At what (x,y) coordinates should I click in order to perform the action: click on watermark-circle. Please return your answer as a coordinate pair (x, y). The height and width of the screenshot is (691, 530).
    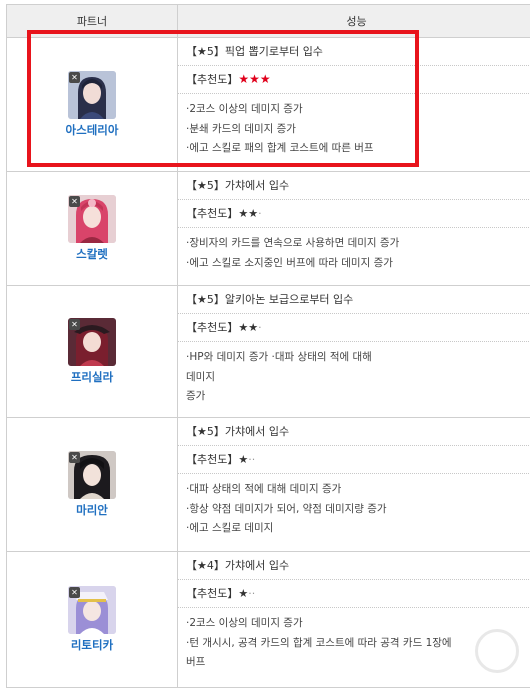
    Looking at the image, I should click on (497, 651).